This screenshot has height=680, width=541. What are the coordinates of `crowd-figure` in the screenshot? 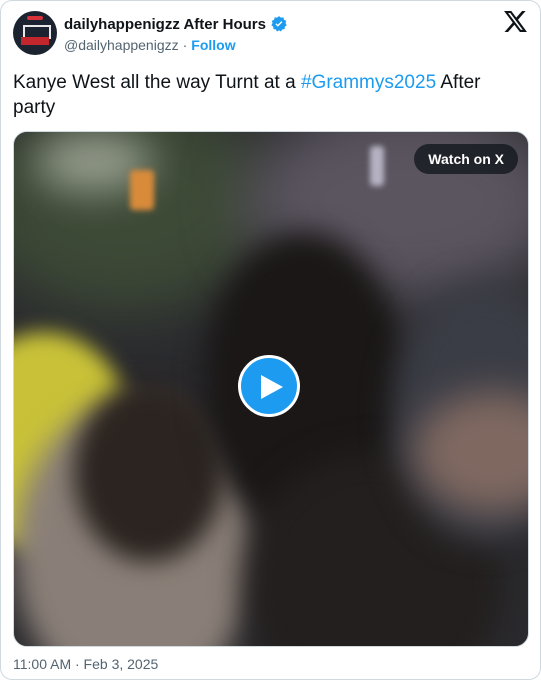 It's located at (149, 472).